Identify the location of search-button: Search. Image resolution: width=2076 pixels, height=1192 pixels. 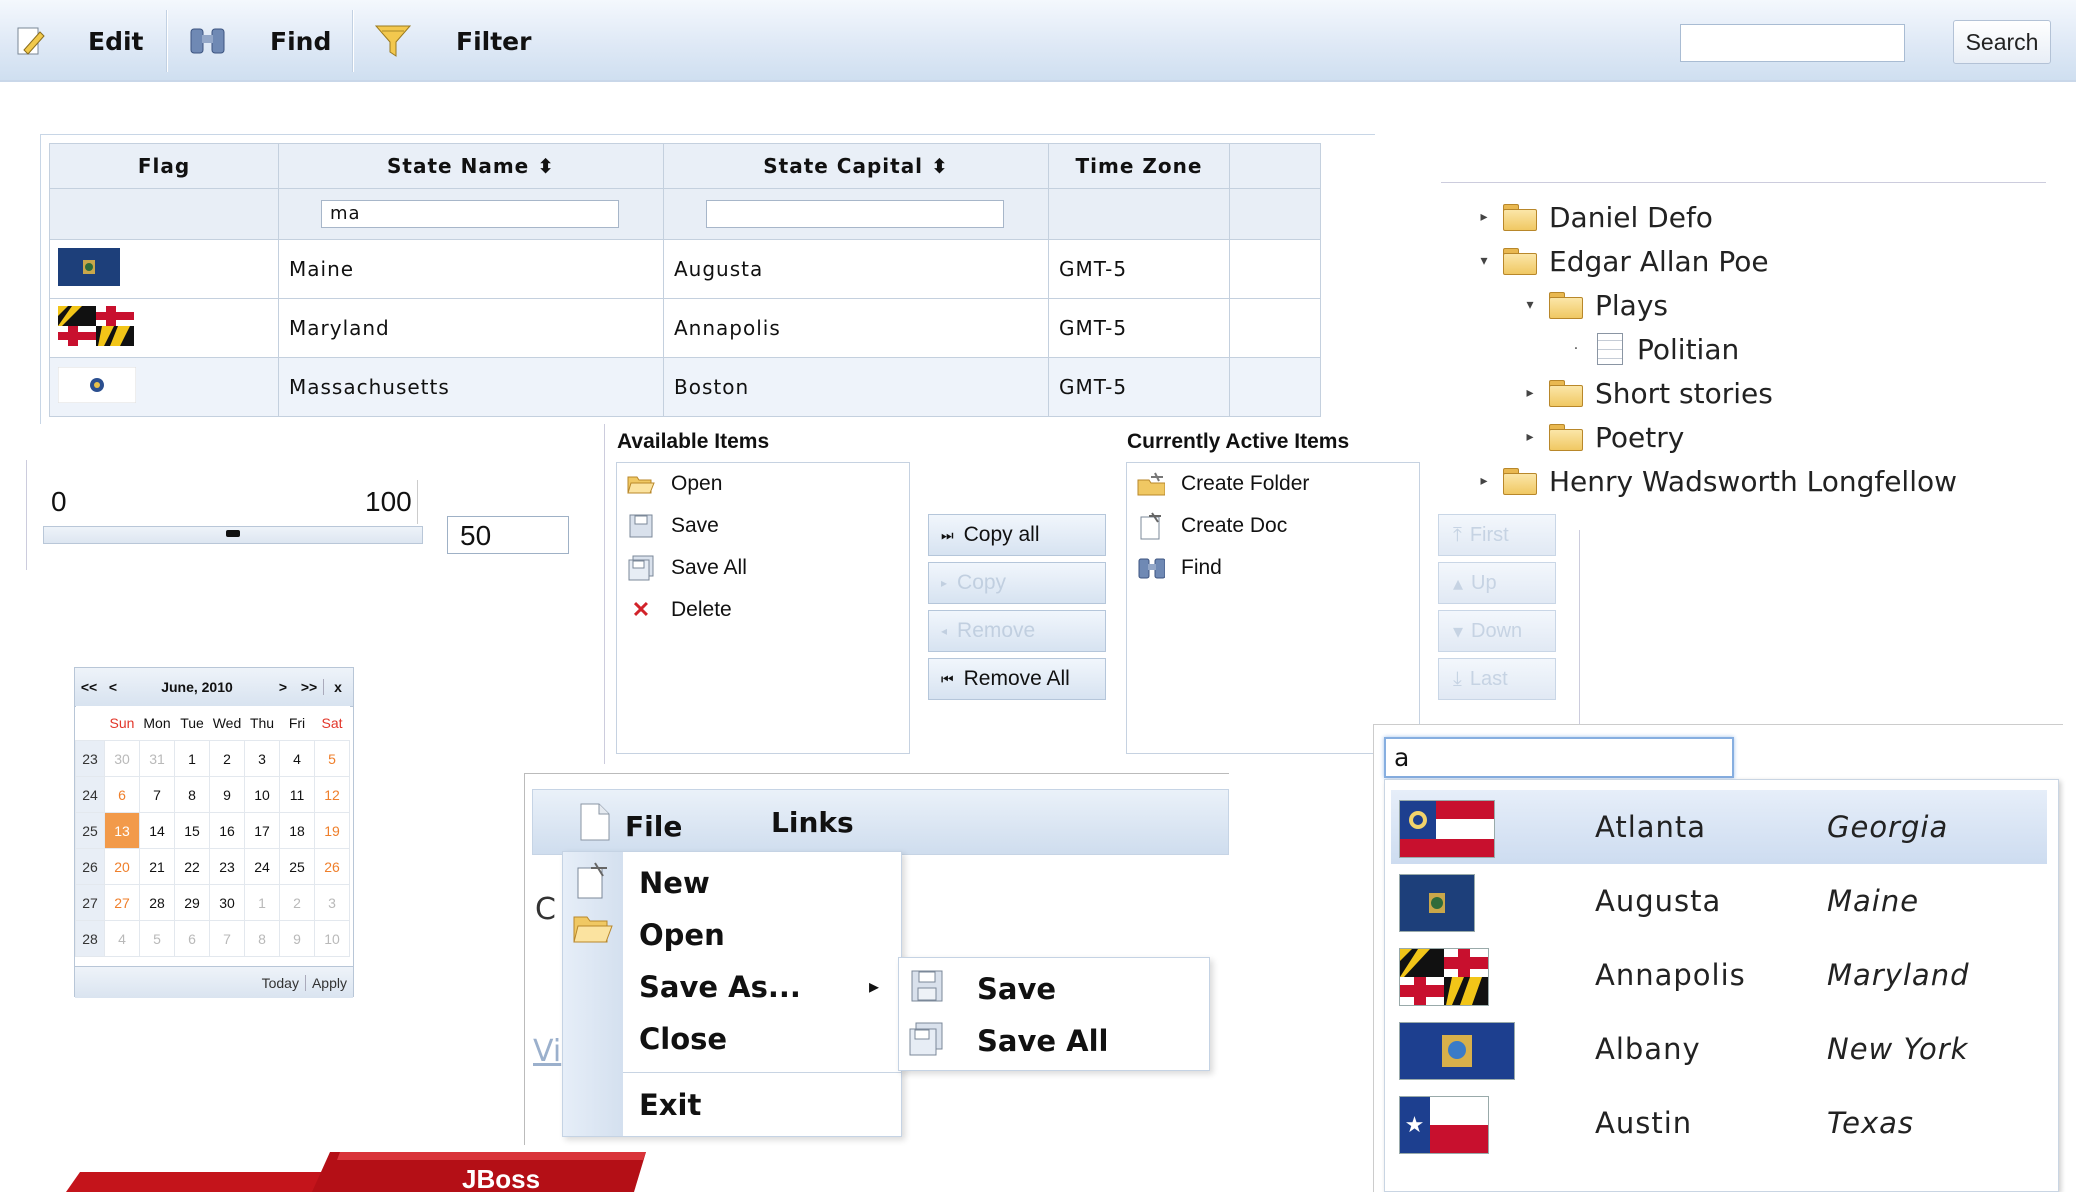
(2002, 42).